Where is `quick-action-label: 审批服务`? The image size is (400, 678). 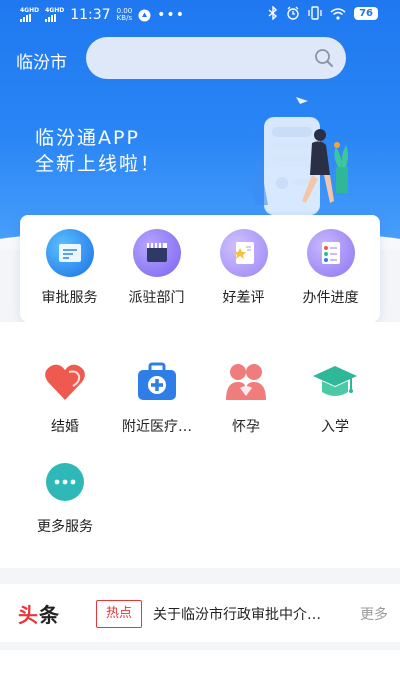
quick-action-label: 审批服务 is located at coordinates (69, 298).